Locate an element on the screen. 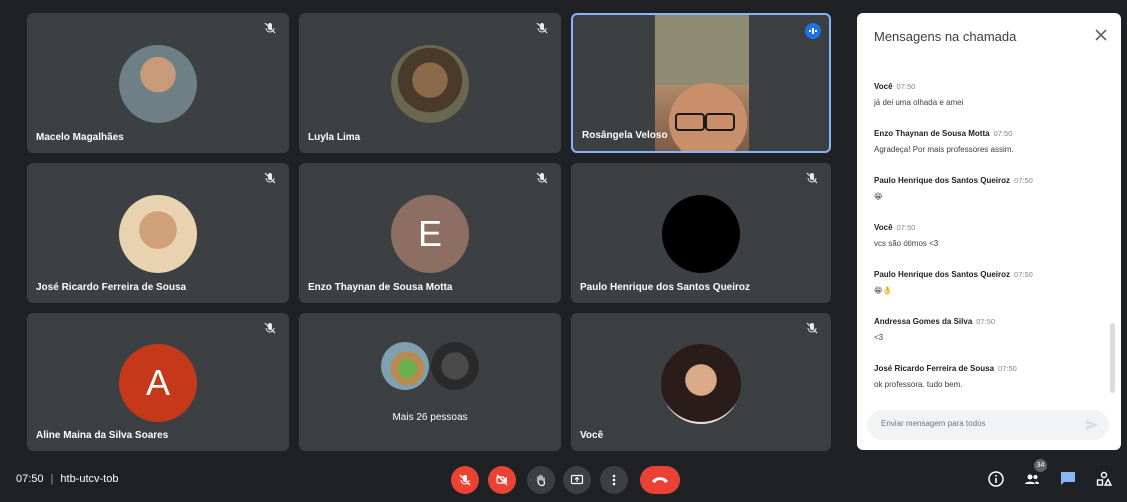 The height and width of the screenshot is (502, 1127). chat-message: Andressa Gomes da Silva 07:50 <3 is located at coordinates (990, 334).